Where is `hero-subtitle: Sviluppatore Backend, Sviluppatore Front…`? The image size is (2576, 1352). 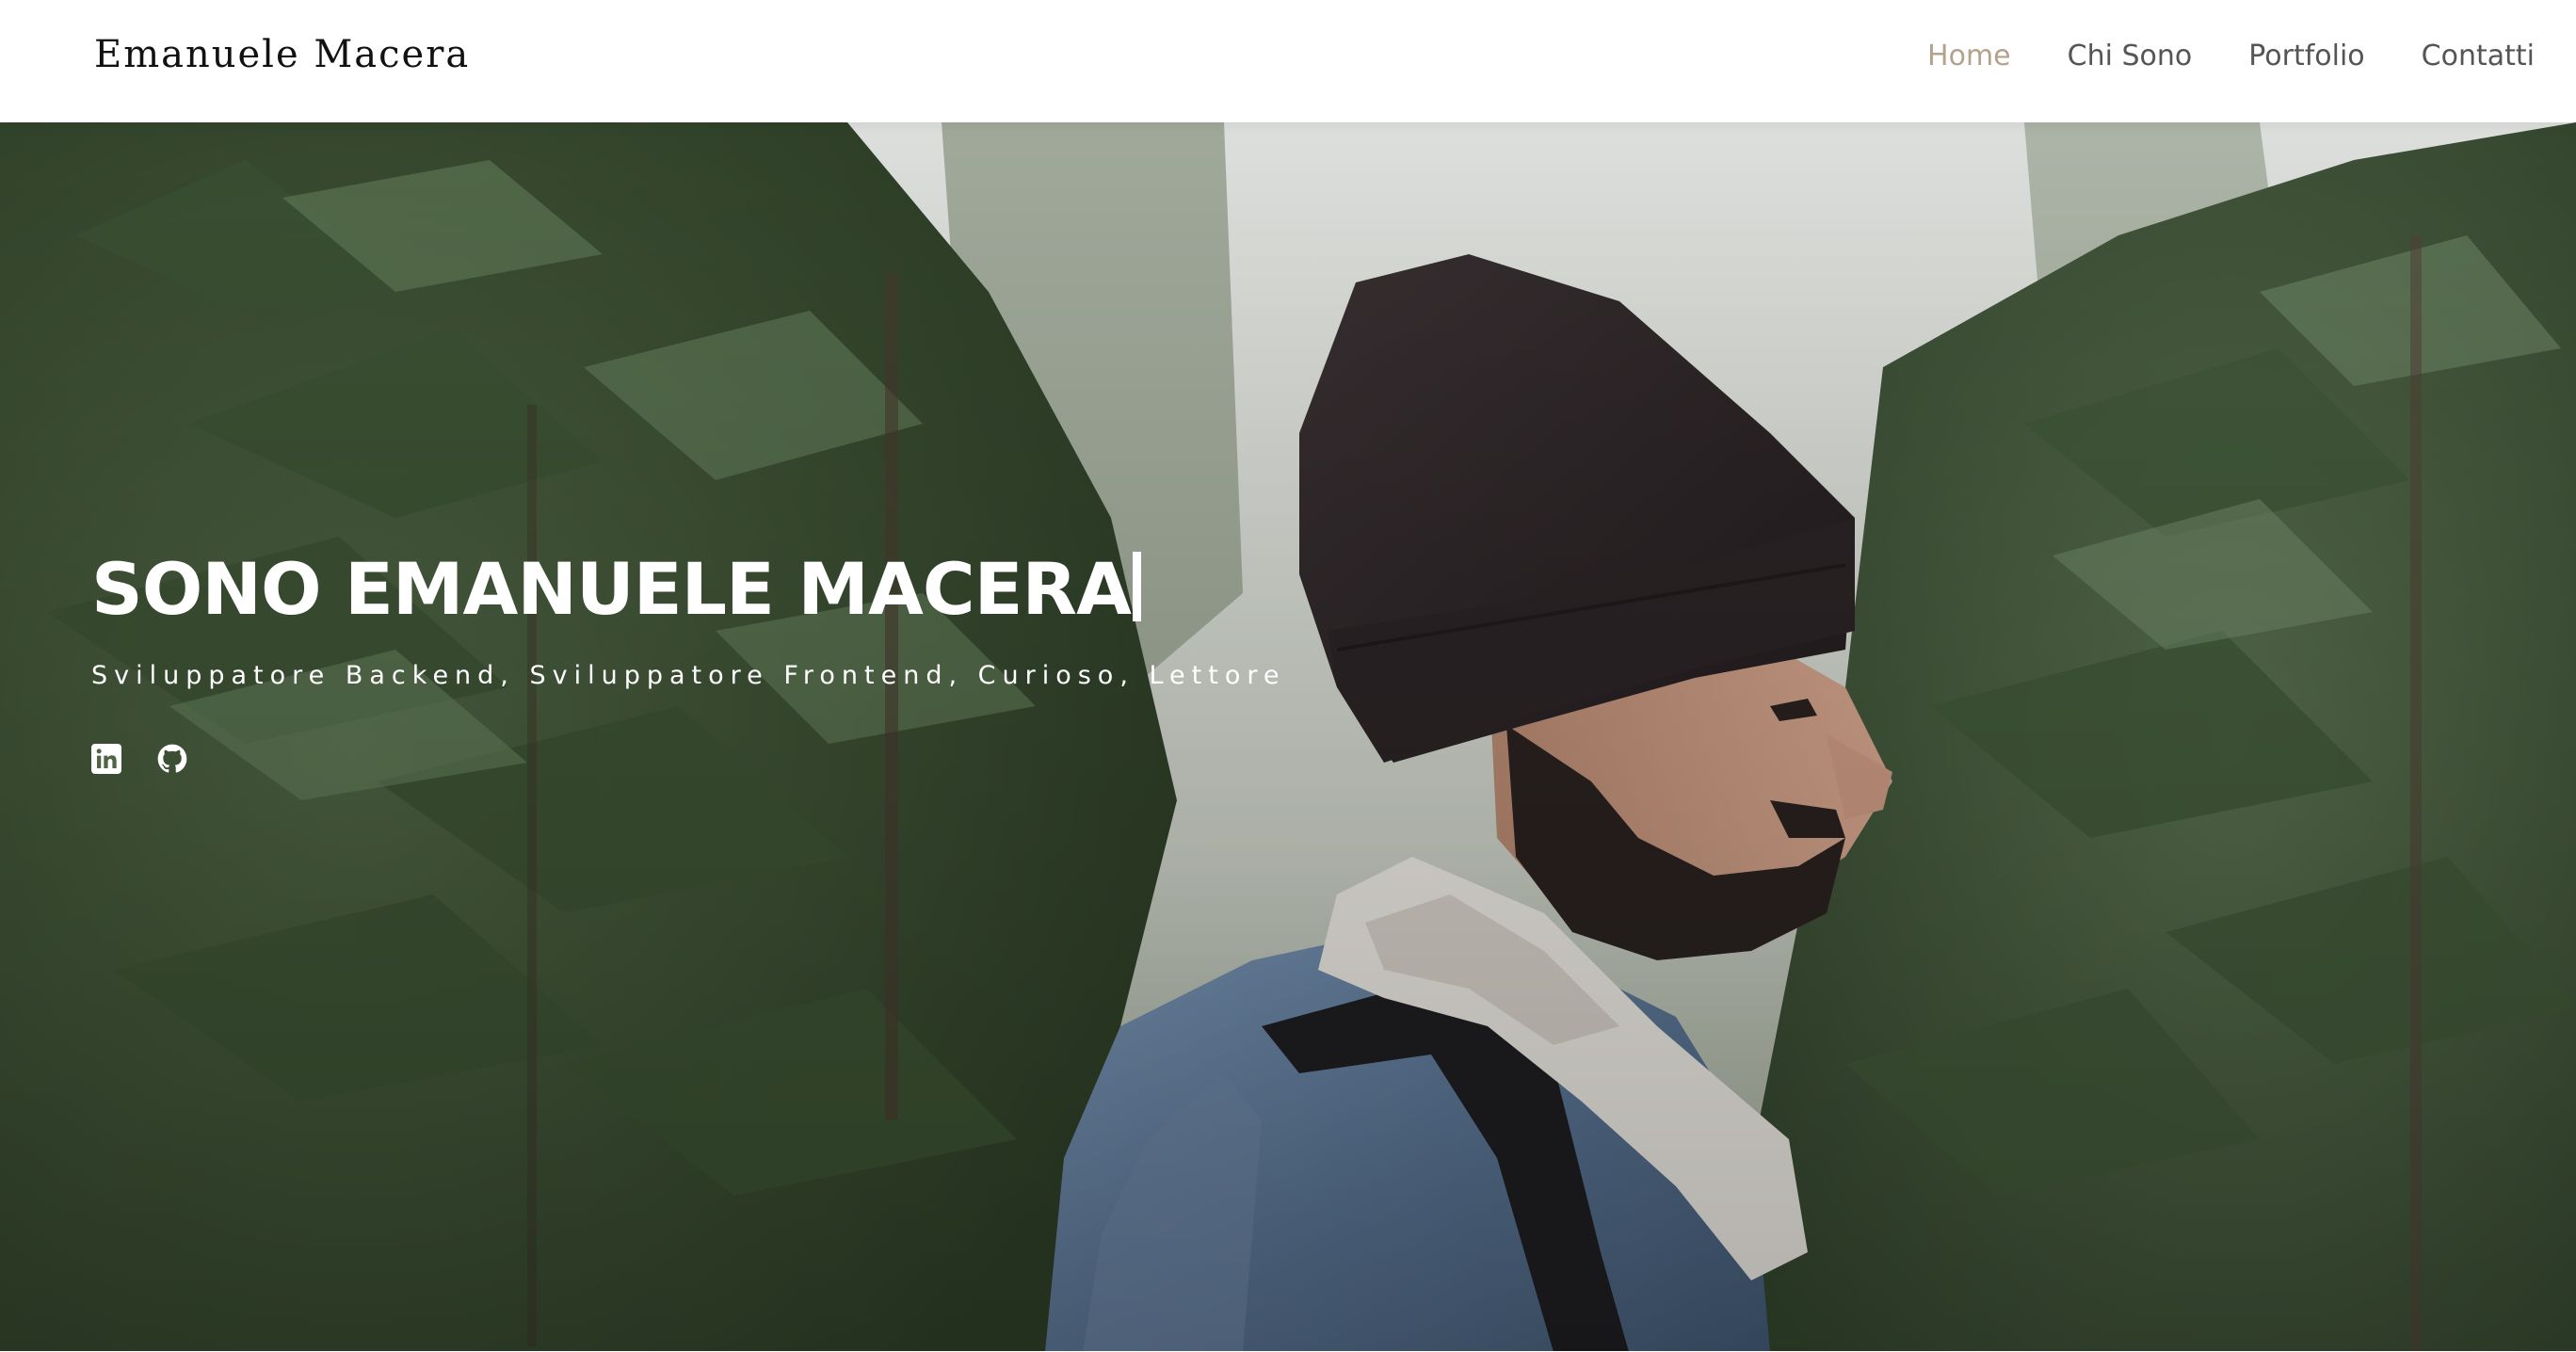
hero-subtitle: Sviluppatore Backend, Sviluppatore Front… is located at coordinates (688, 675).